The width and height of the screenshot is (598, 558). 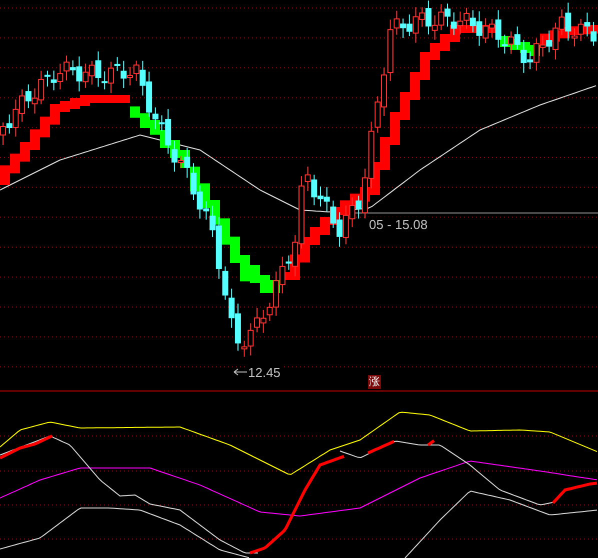 I want to click on rise-signal-marker: 涨, so click(x=374, y=382).